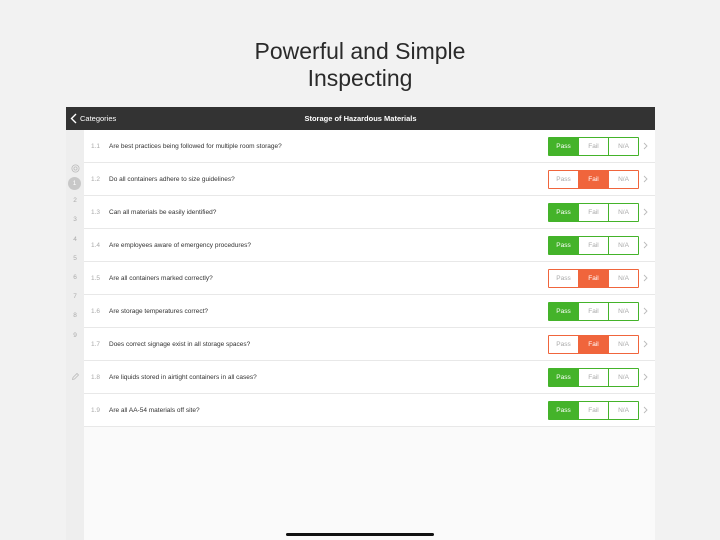 The image size is (720, 540). Describe the element at coordinates (360, 534) in the screenshot. I see `home-indicator` at that location.